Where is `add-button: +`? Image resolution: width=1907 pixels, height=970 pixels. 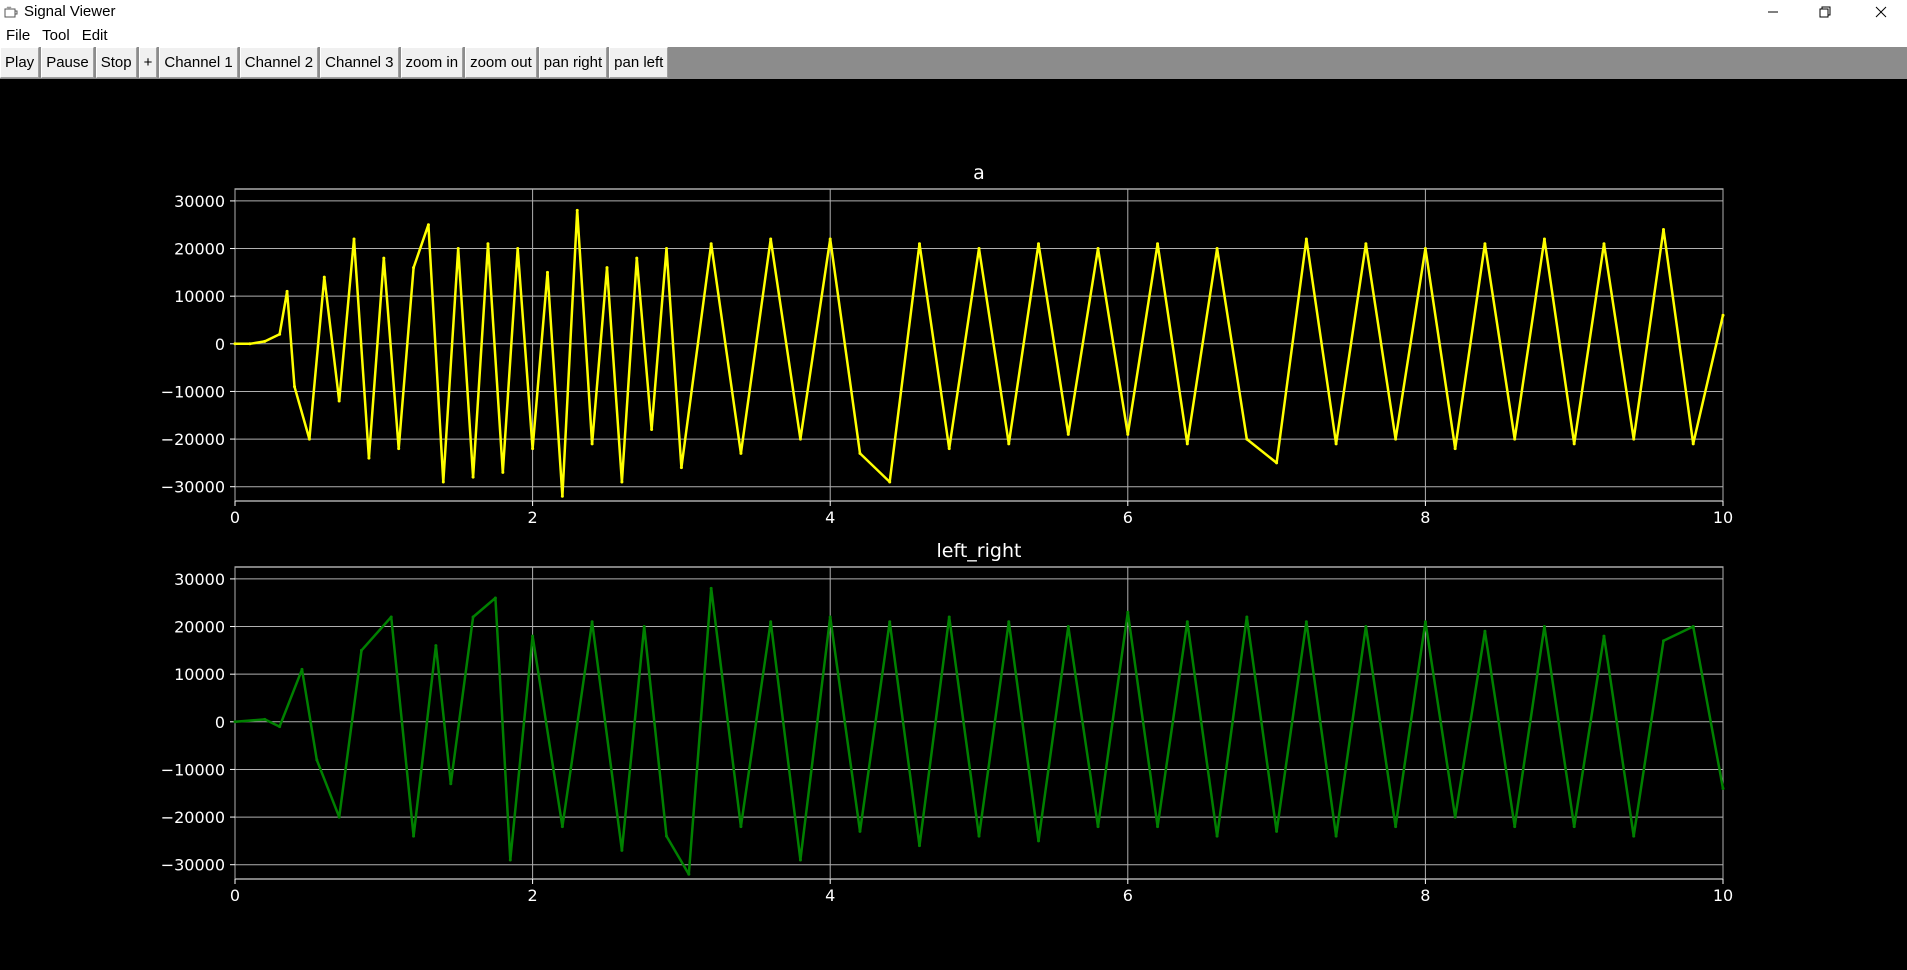
add-button: + is located at coordinates (148, 62).